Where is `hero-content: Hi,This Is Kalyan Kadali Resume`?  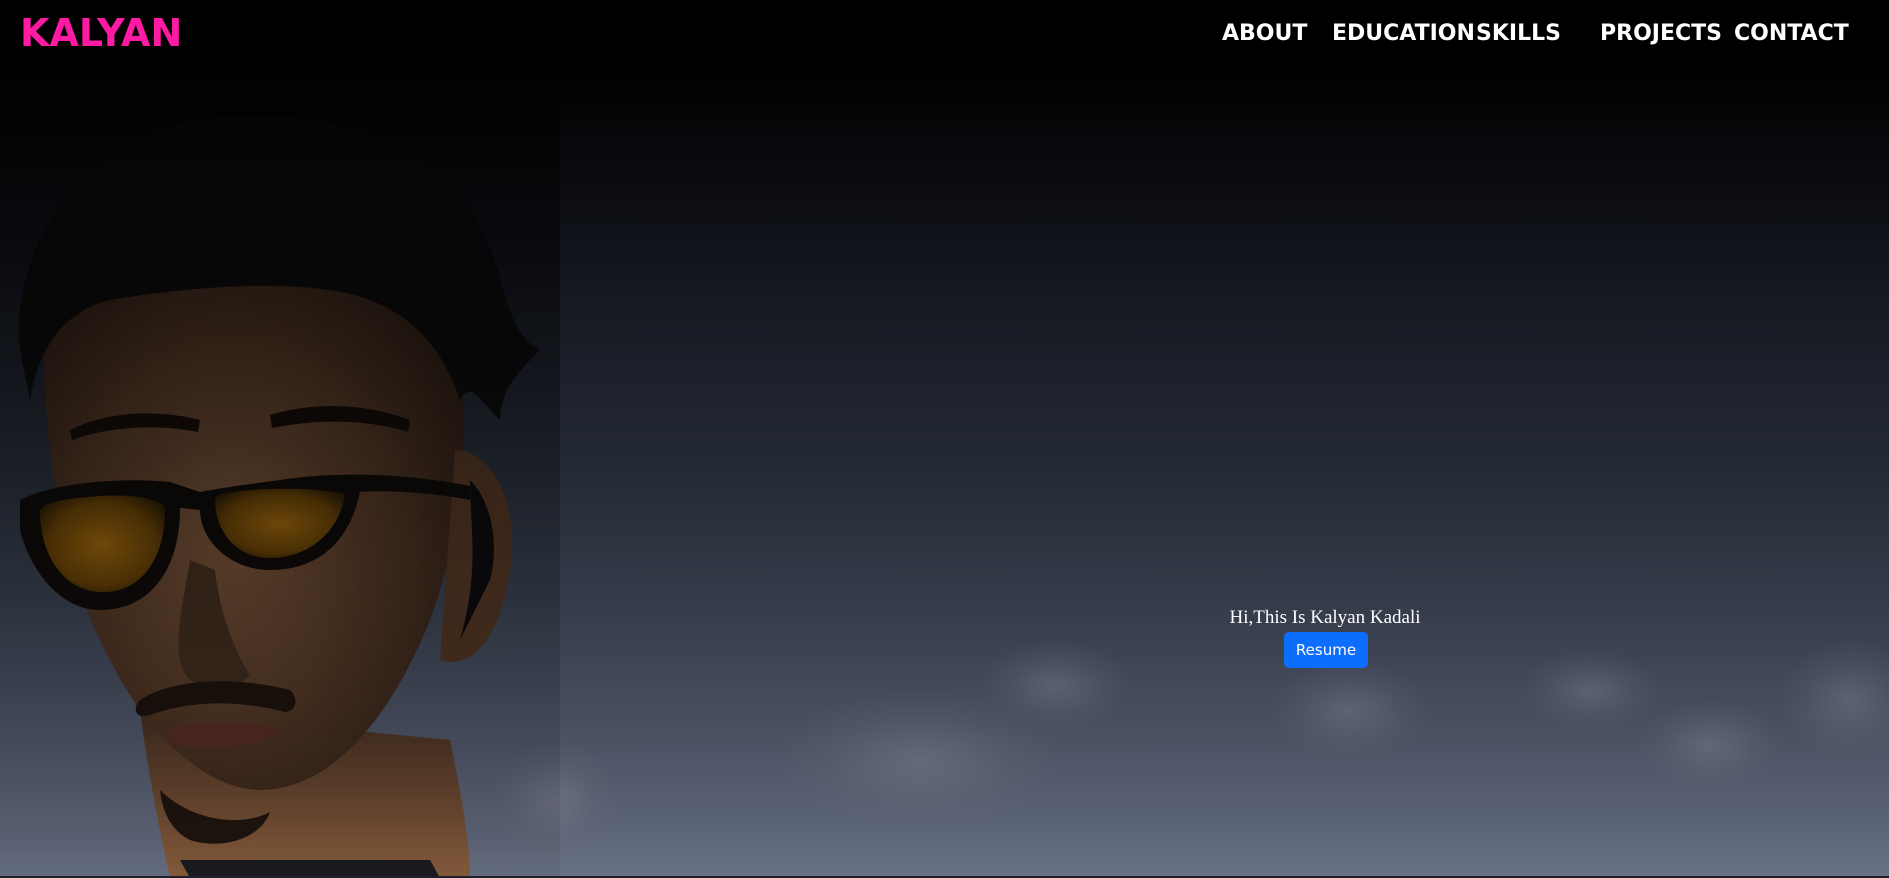 hero-content: Hi,This Is Kalyan Kadali Resume is located at coordinates (1326, 636).